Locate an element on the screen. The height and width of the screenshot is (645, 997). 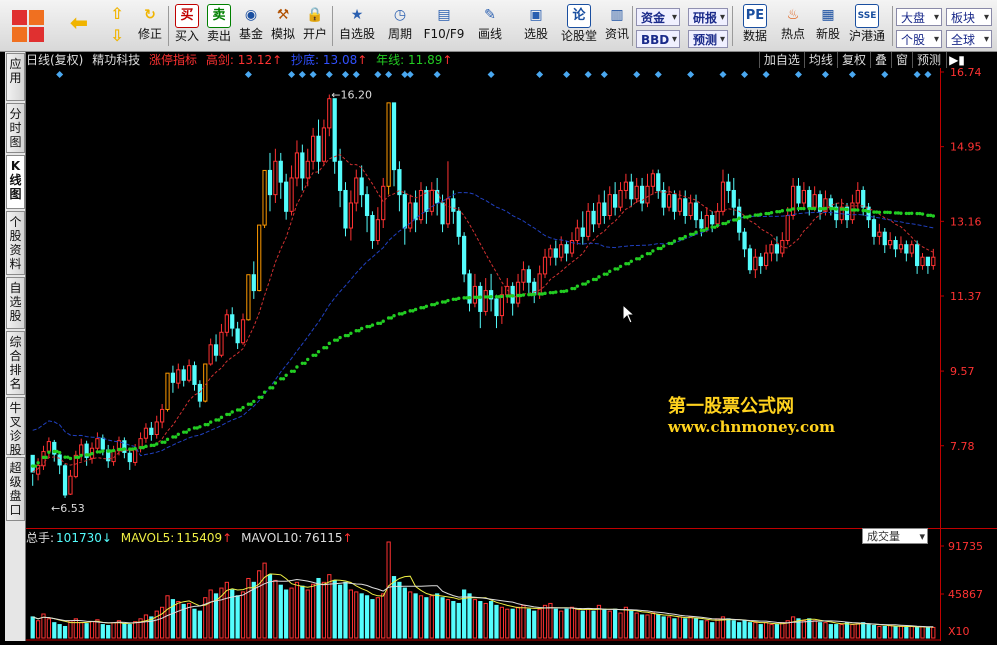
period-button: ◷ 周期 is located at coordinates (400, 26).